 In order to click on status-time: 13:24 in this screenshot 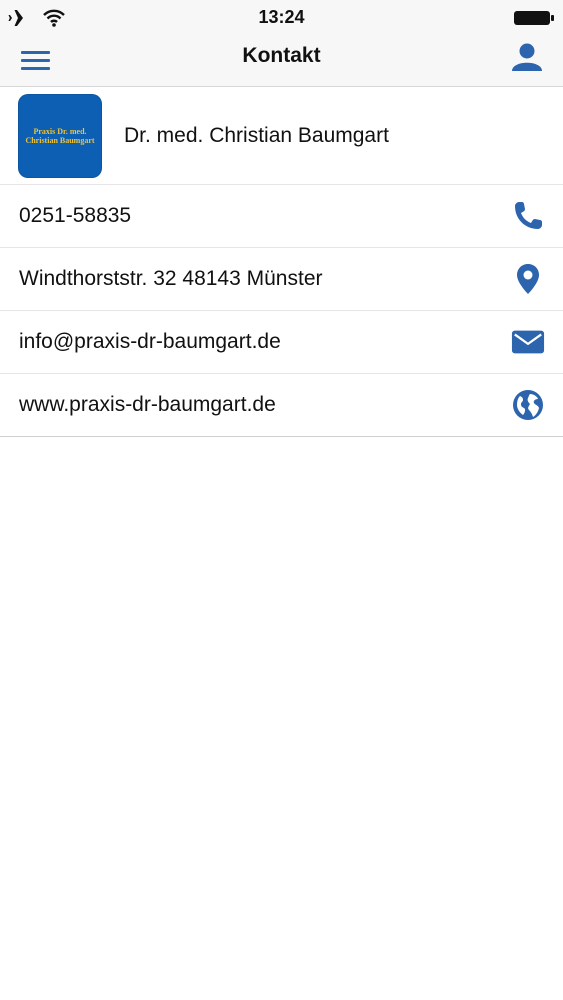, I will do `click(281, 17)`.